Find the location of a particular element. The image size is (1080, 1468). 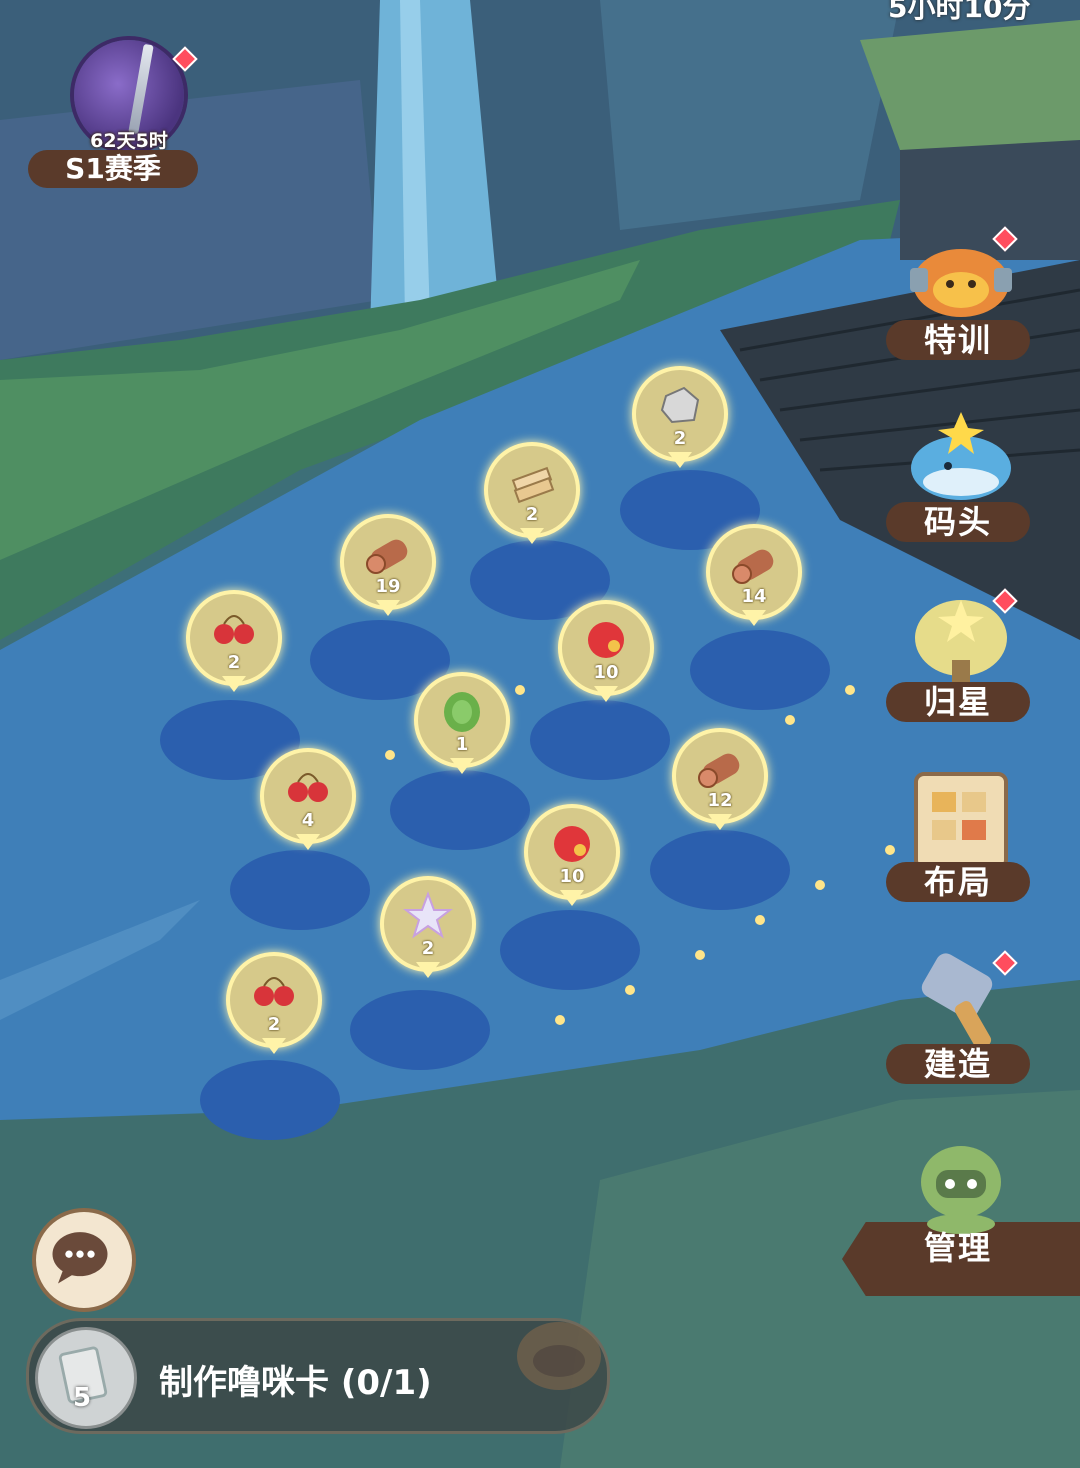

resource-count: 12 is located at coordinates (720, 800).